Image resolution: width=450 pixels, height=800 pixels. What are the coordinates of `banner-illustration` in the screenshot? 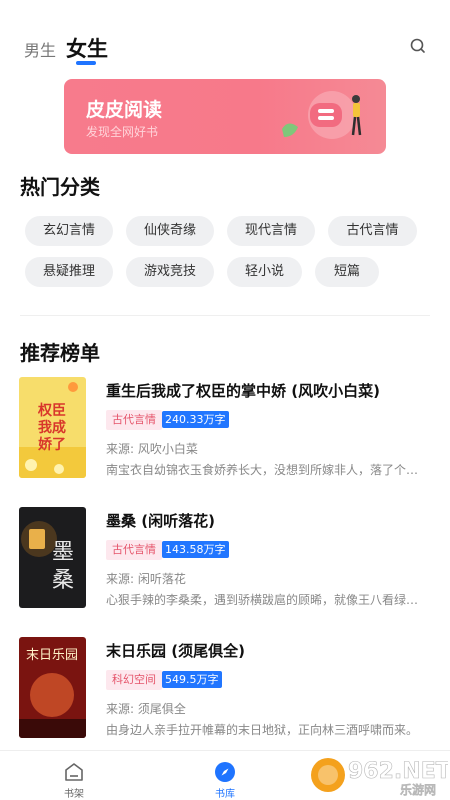 It's located at (322, 115).